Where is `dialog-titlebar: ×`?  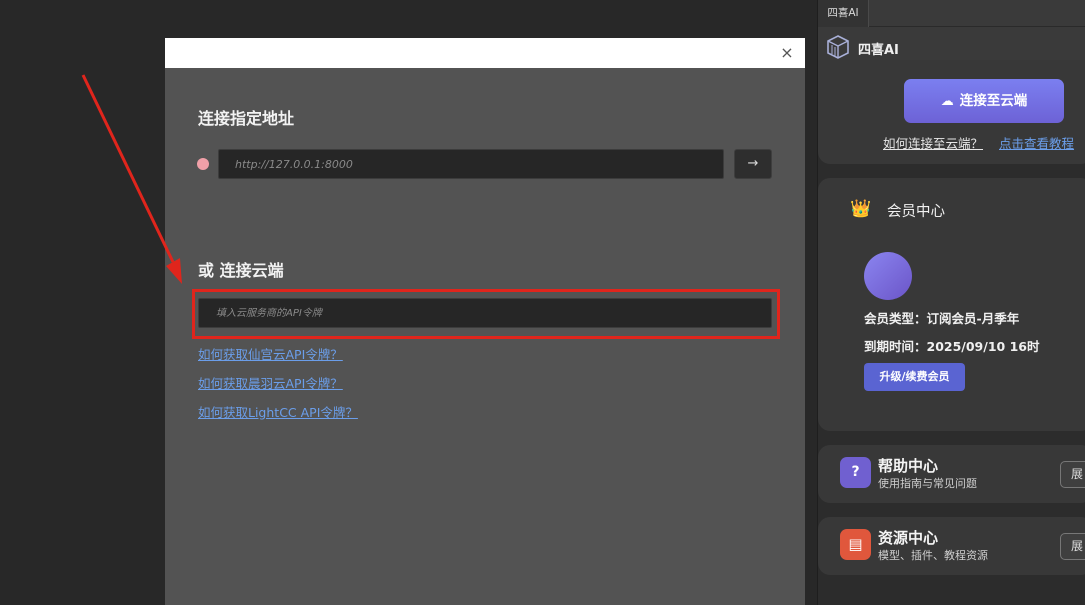
dialog-titlebar: × is located at coordinates (485, 53).